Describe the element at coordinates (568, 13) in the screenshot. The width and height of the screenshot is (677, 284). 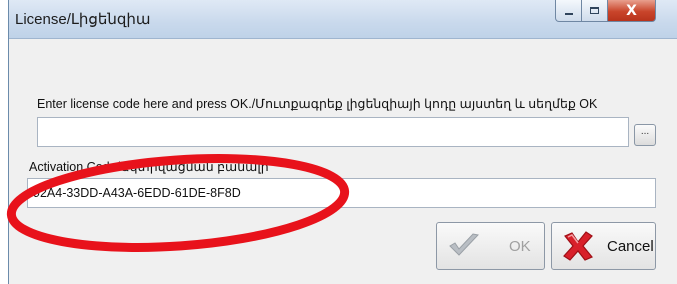
I see `minimize-icon` at that location.